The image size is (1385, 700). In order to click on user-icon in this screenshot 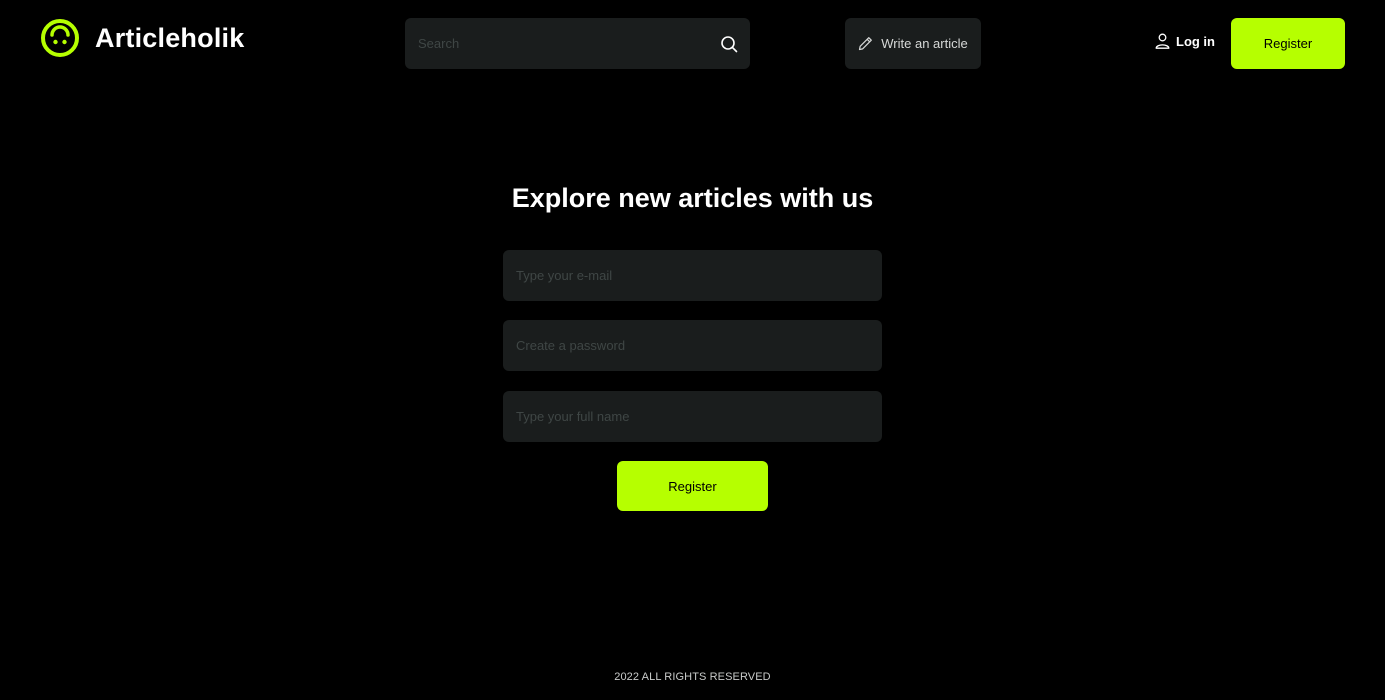, I will do `click(1162, 41)`.